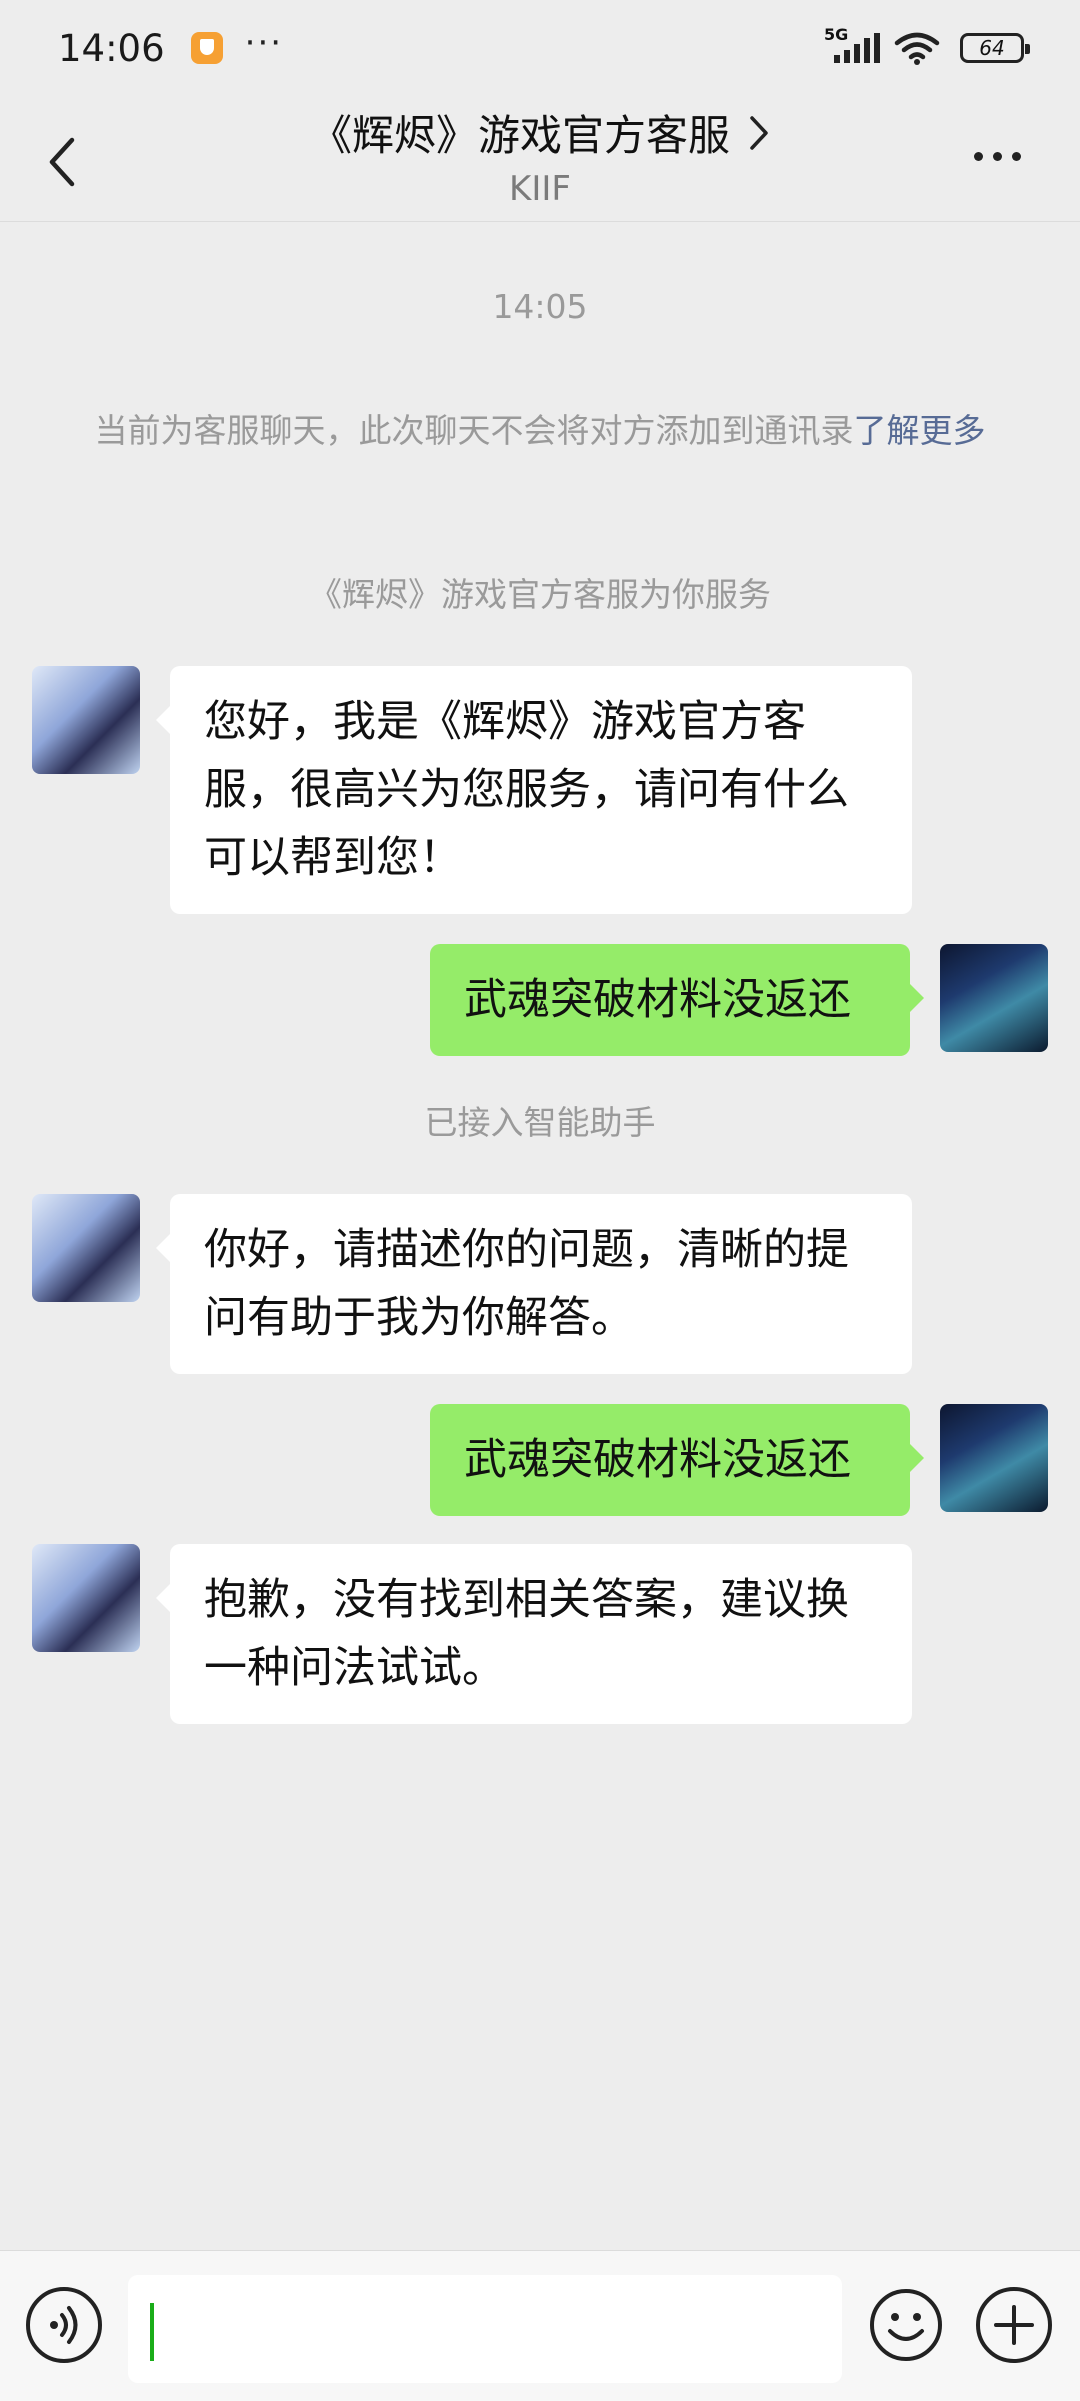 This screenshot has width=1080, height=2401. What do you see at coordinates (520, 132) in the screenshot?
I see `chat-title: 《辉烬》游戏官方客服` at bounding box center [520, 132].